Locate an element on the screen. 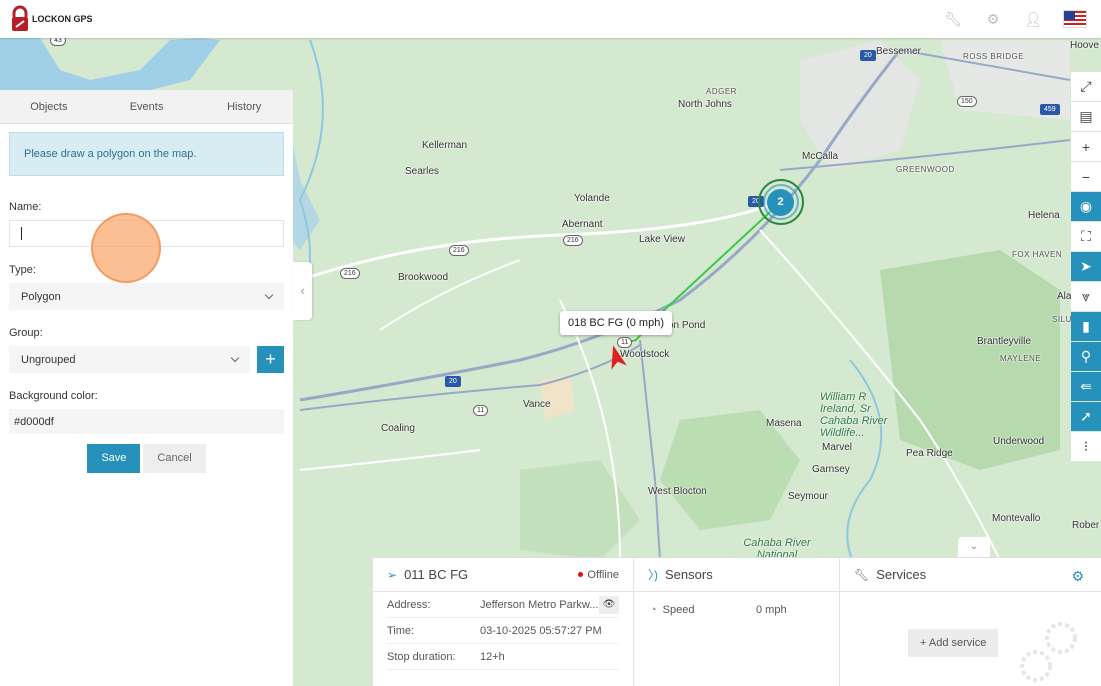 The image size is (1101, 686). sensor-value: 0 mph is located at coordinates (771, 610).